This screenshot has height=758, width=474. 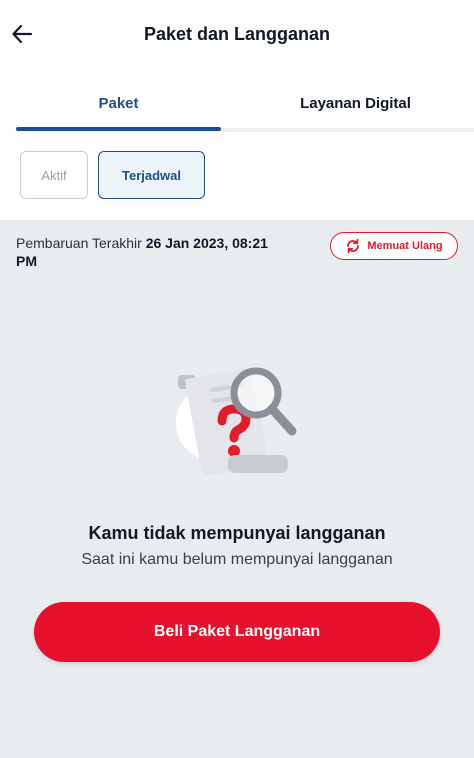 I want to click on buy-package-button: Beli Paket Langganan, so click(x=237, y=632).